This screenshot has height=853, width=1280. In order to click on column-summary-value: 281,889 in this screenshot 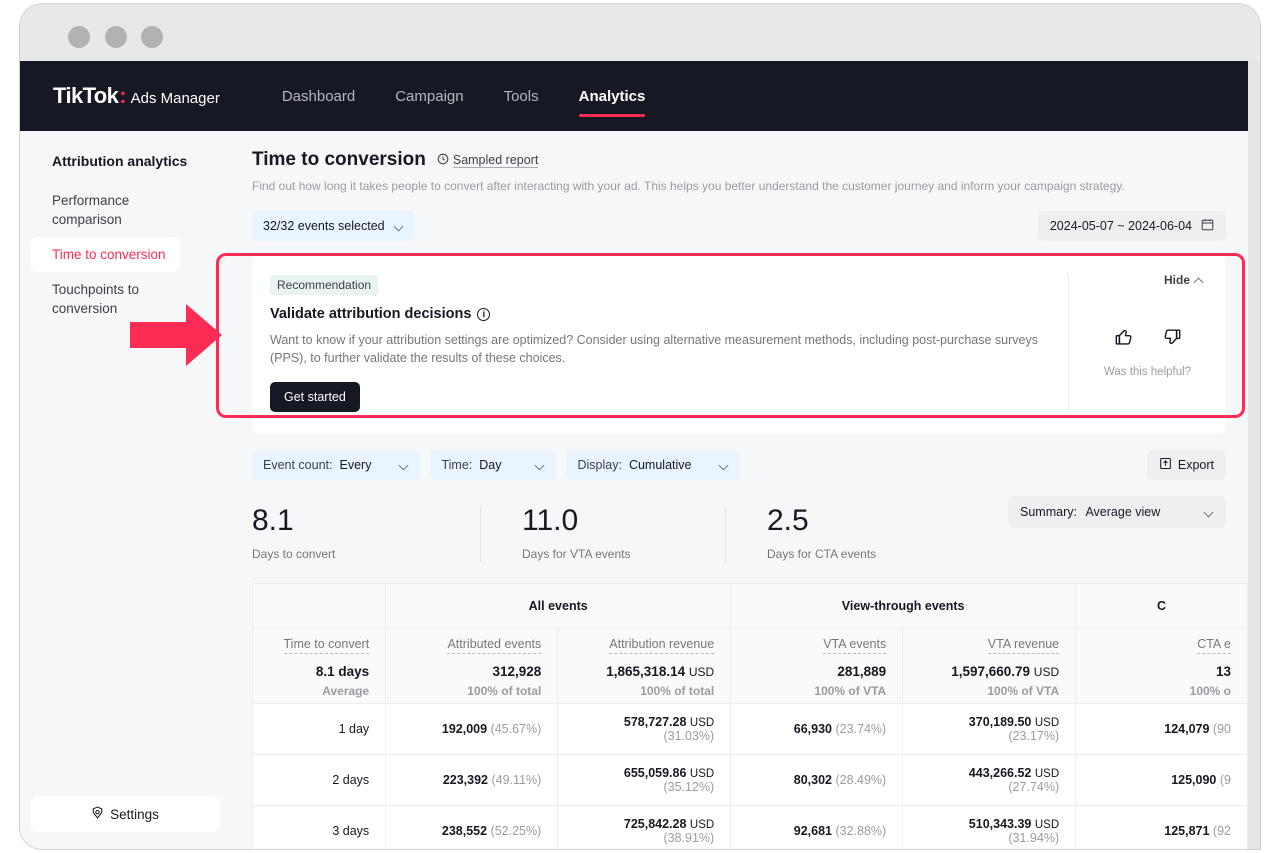, I will do `click(862, 671)`.